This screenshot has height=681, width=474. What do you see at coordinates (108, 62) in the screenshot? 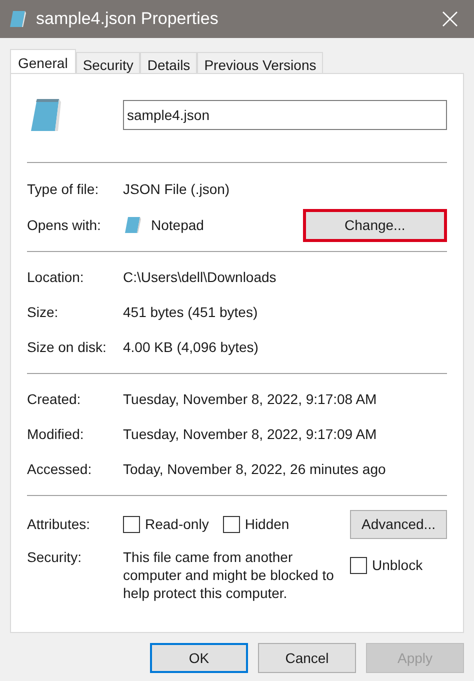
I see `tab: Security` at bounding box center [108, 62].